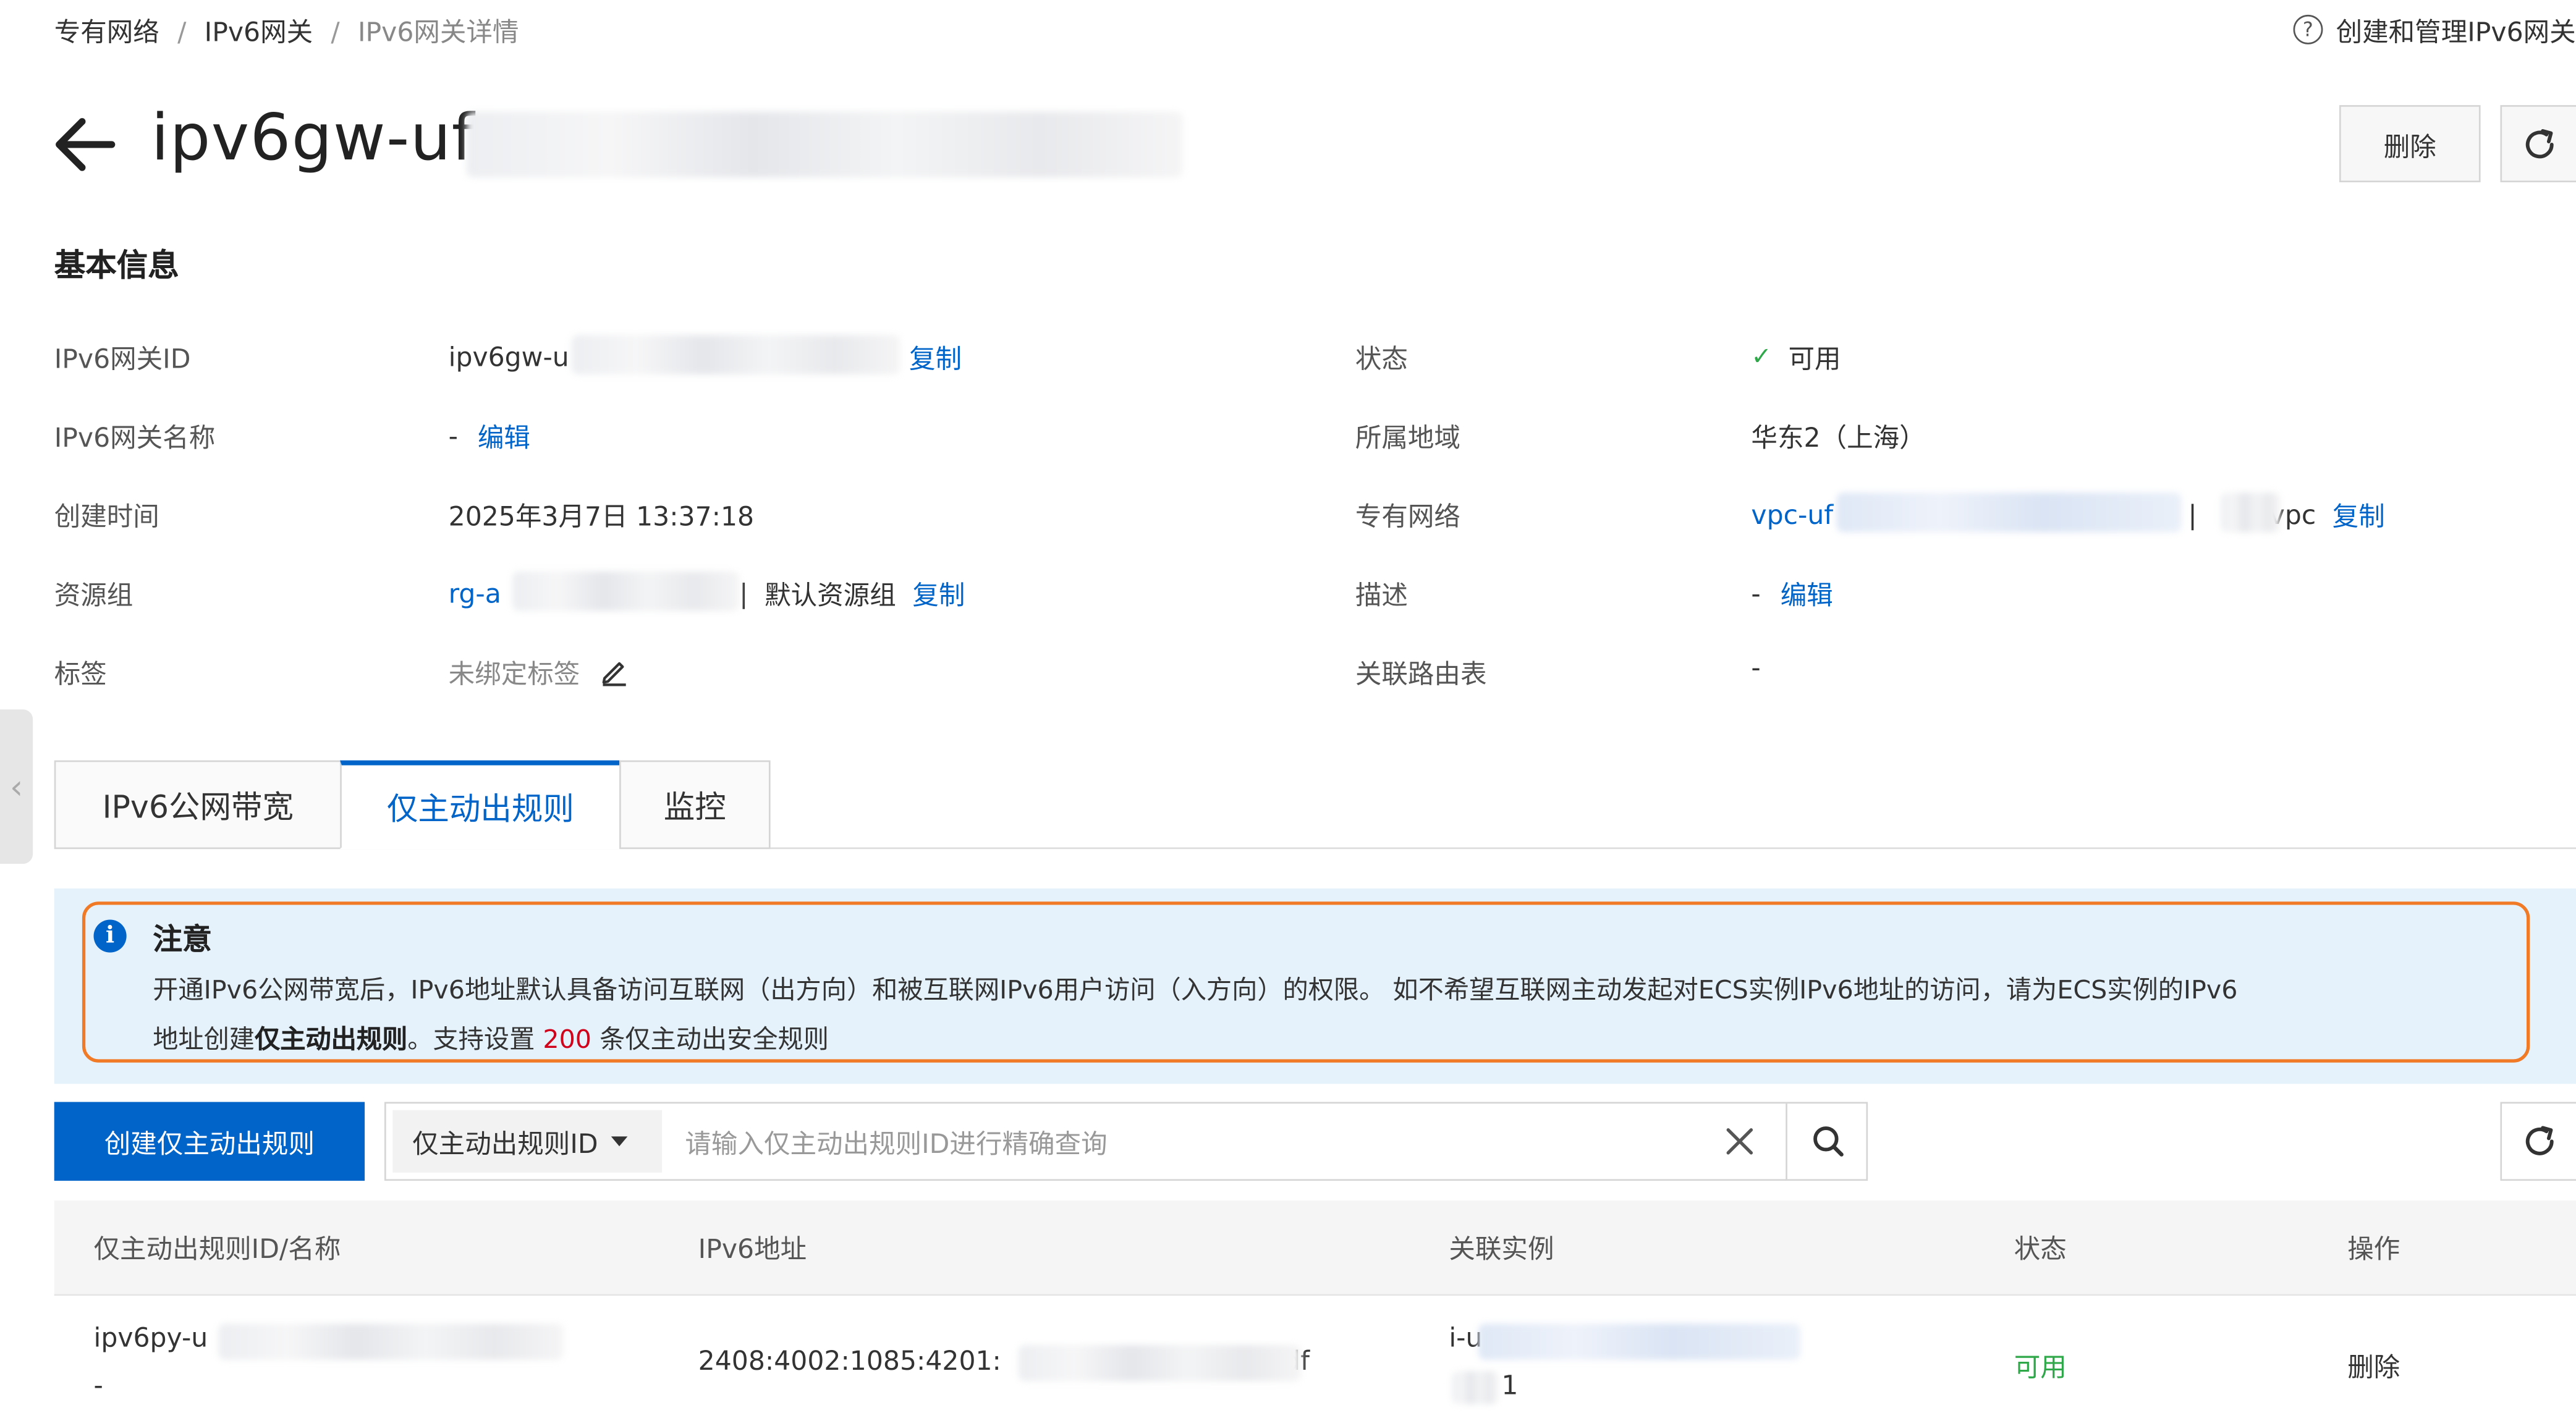 This screenshot has width=2576, height=1426. What do you see at coordinates (1814, 359) in the screenshot?
I see `status-text: 可用` at bounding box center [1814, 359].